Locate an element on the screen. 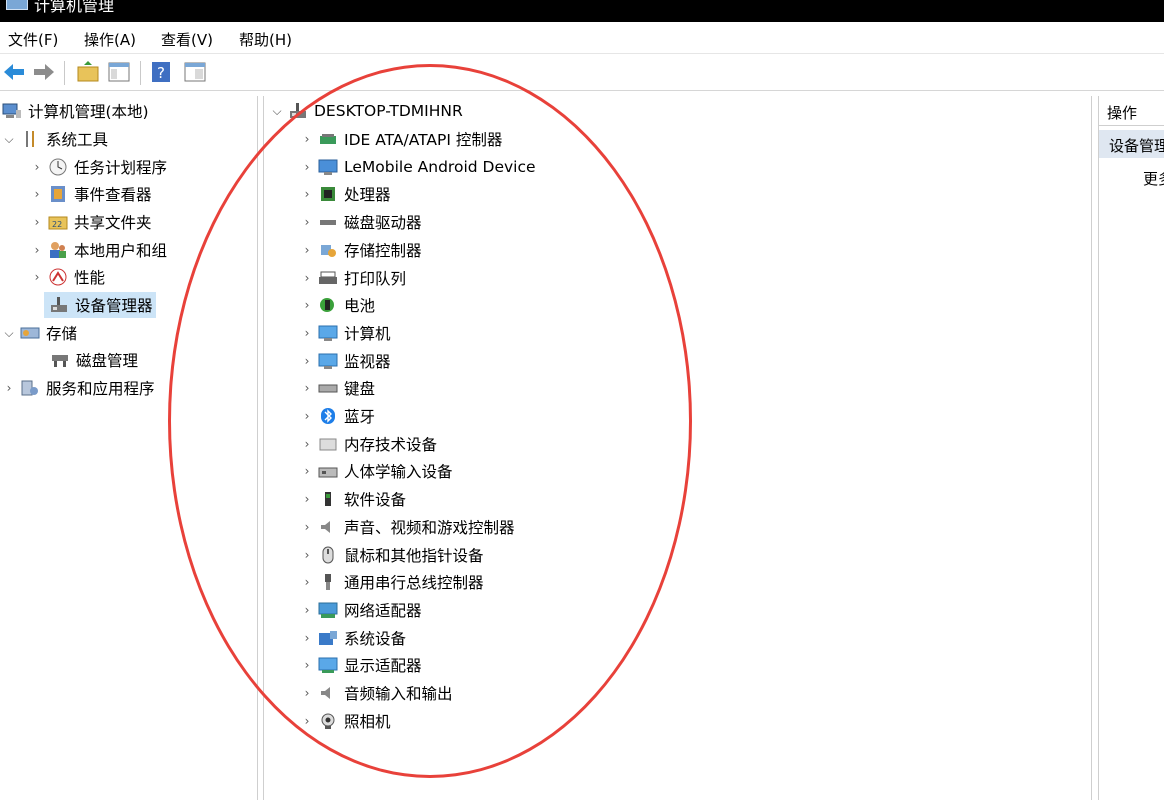  properties-icon is located at coordinates (195, 72).